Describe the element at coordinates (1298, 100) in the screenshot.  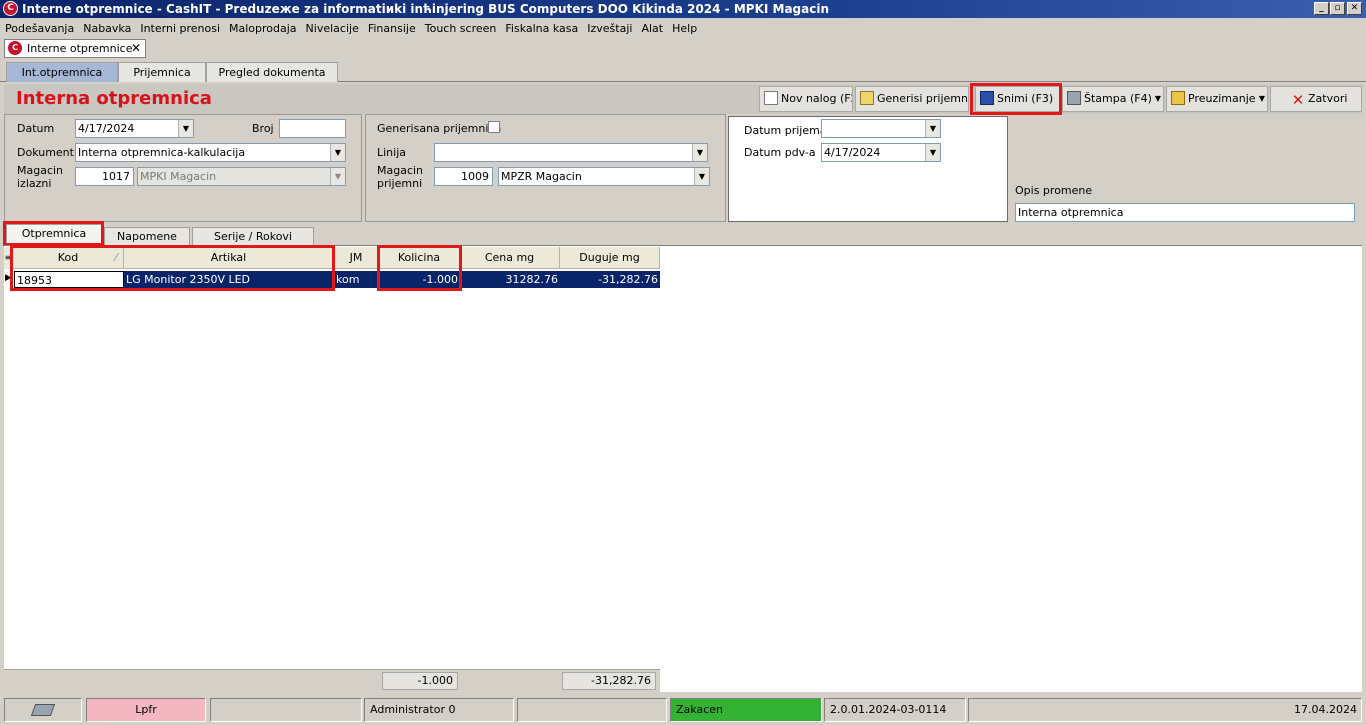
I see `red-x-icon: ✕` at that location.